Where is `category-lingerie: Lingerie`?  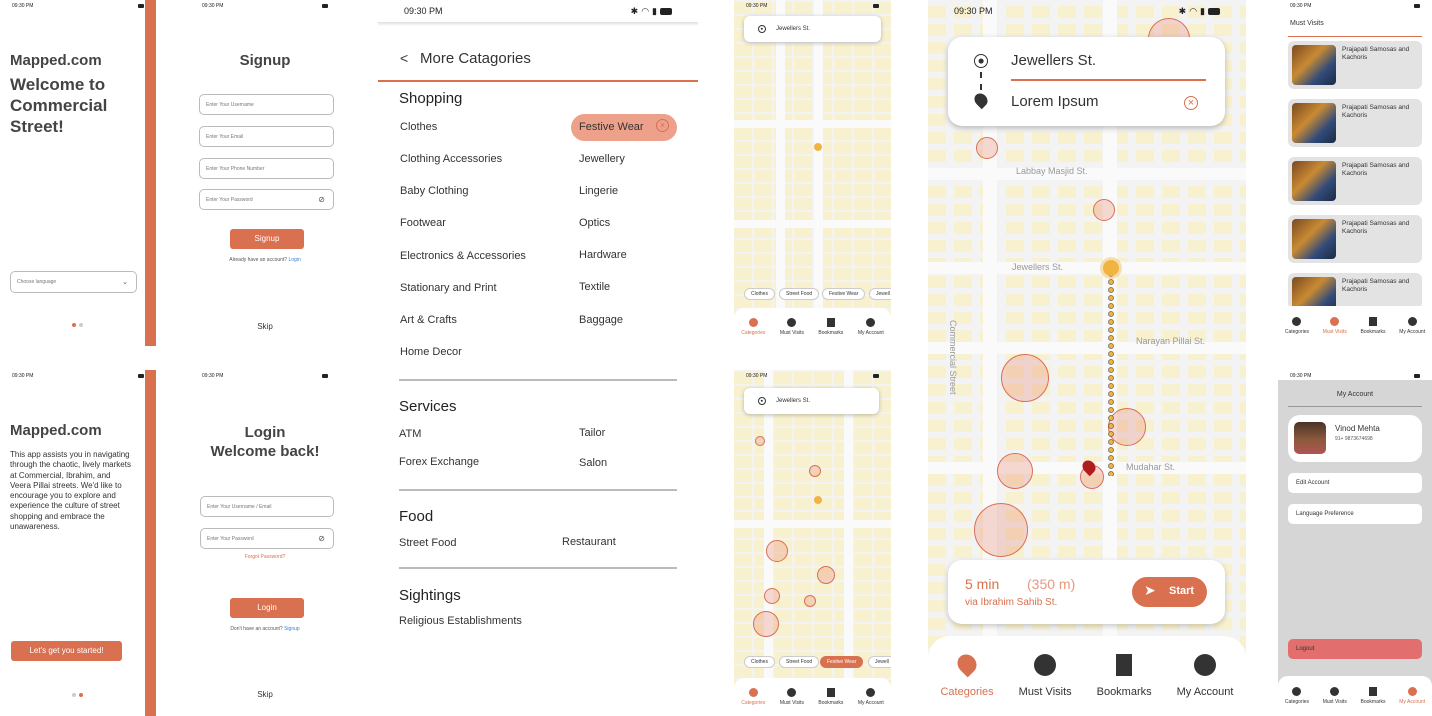
category-lingerie: Lingerie is located at coordinates (598, 191).